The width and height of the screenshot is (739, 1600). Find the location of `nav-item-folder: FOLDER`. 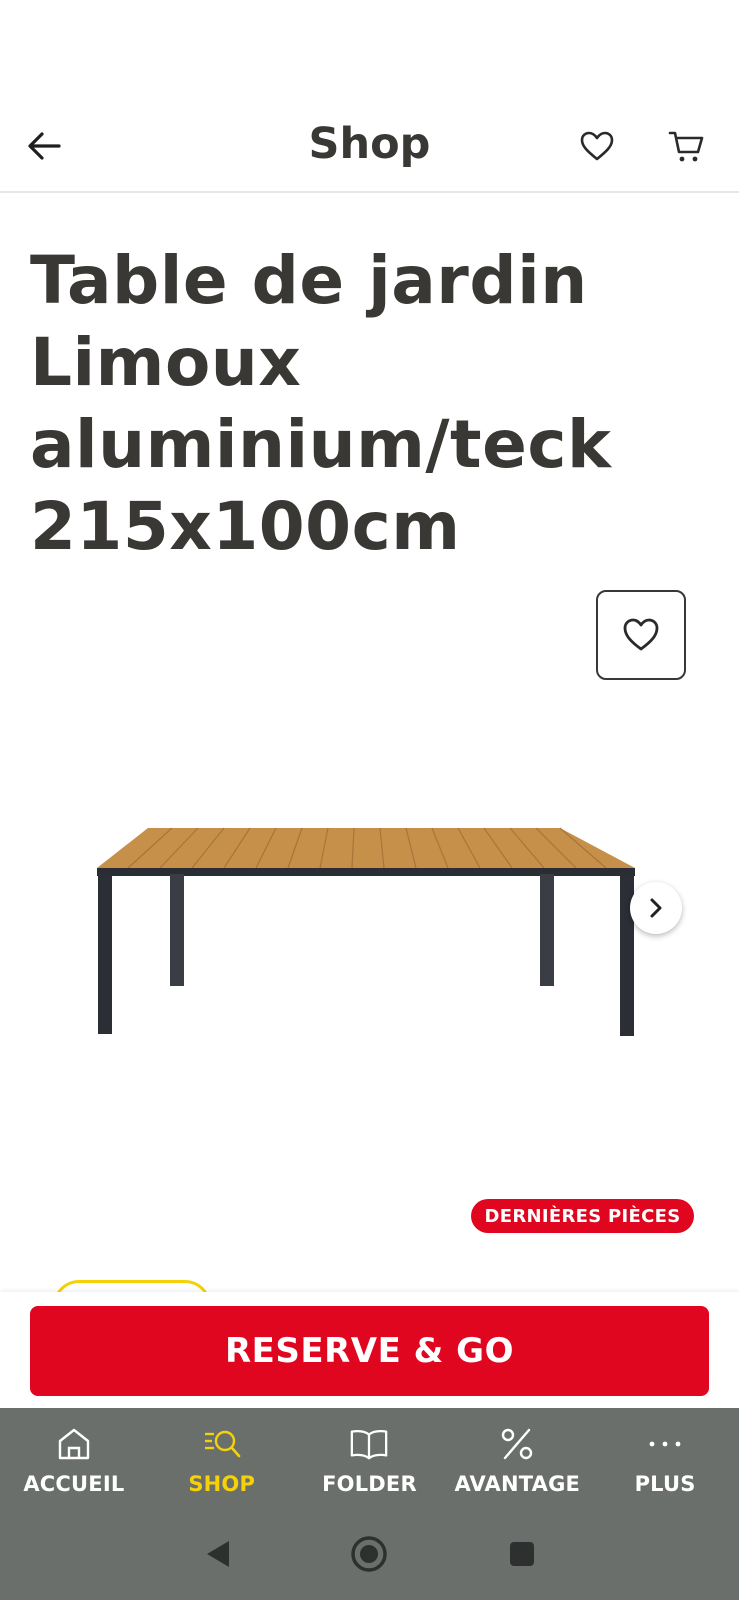

nav-item-folder: FOLDER is located at coordinates (370, 1458).